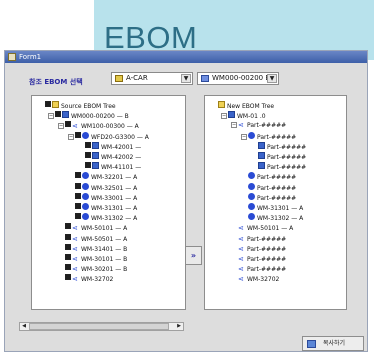 This screenshot has height=358, width=374. What do you see at coordinates (109, 156) in the screenshot?
I see `tree-node: WM-42002 —` at bounding box center [109, 156].